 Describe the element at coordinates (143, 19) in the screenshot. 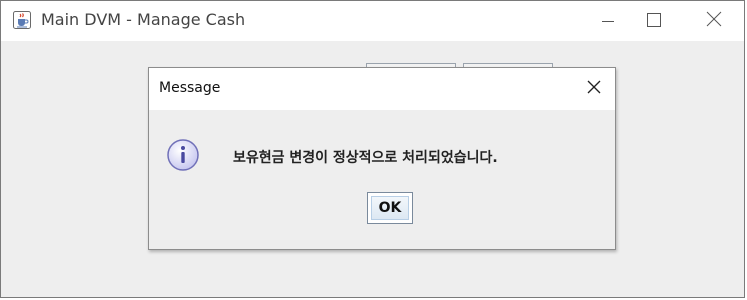

I see `window-title: Main DVM - Manage Cash` at that location.